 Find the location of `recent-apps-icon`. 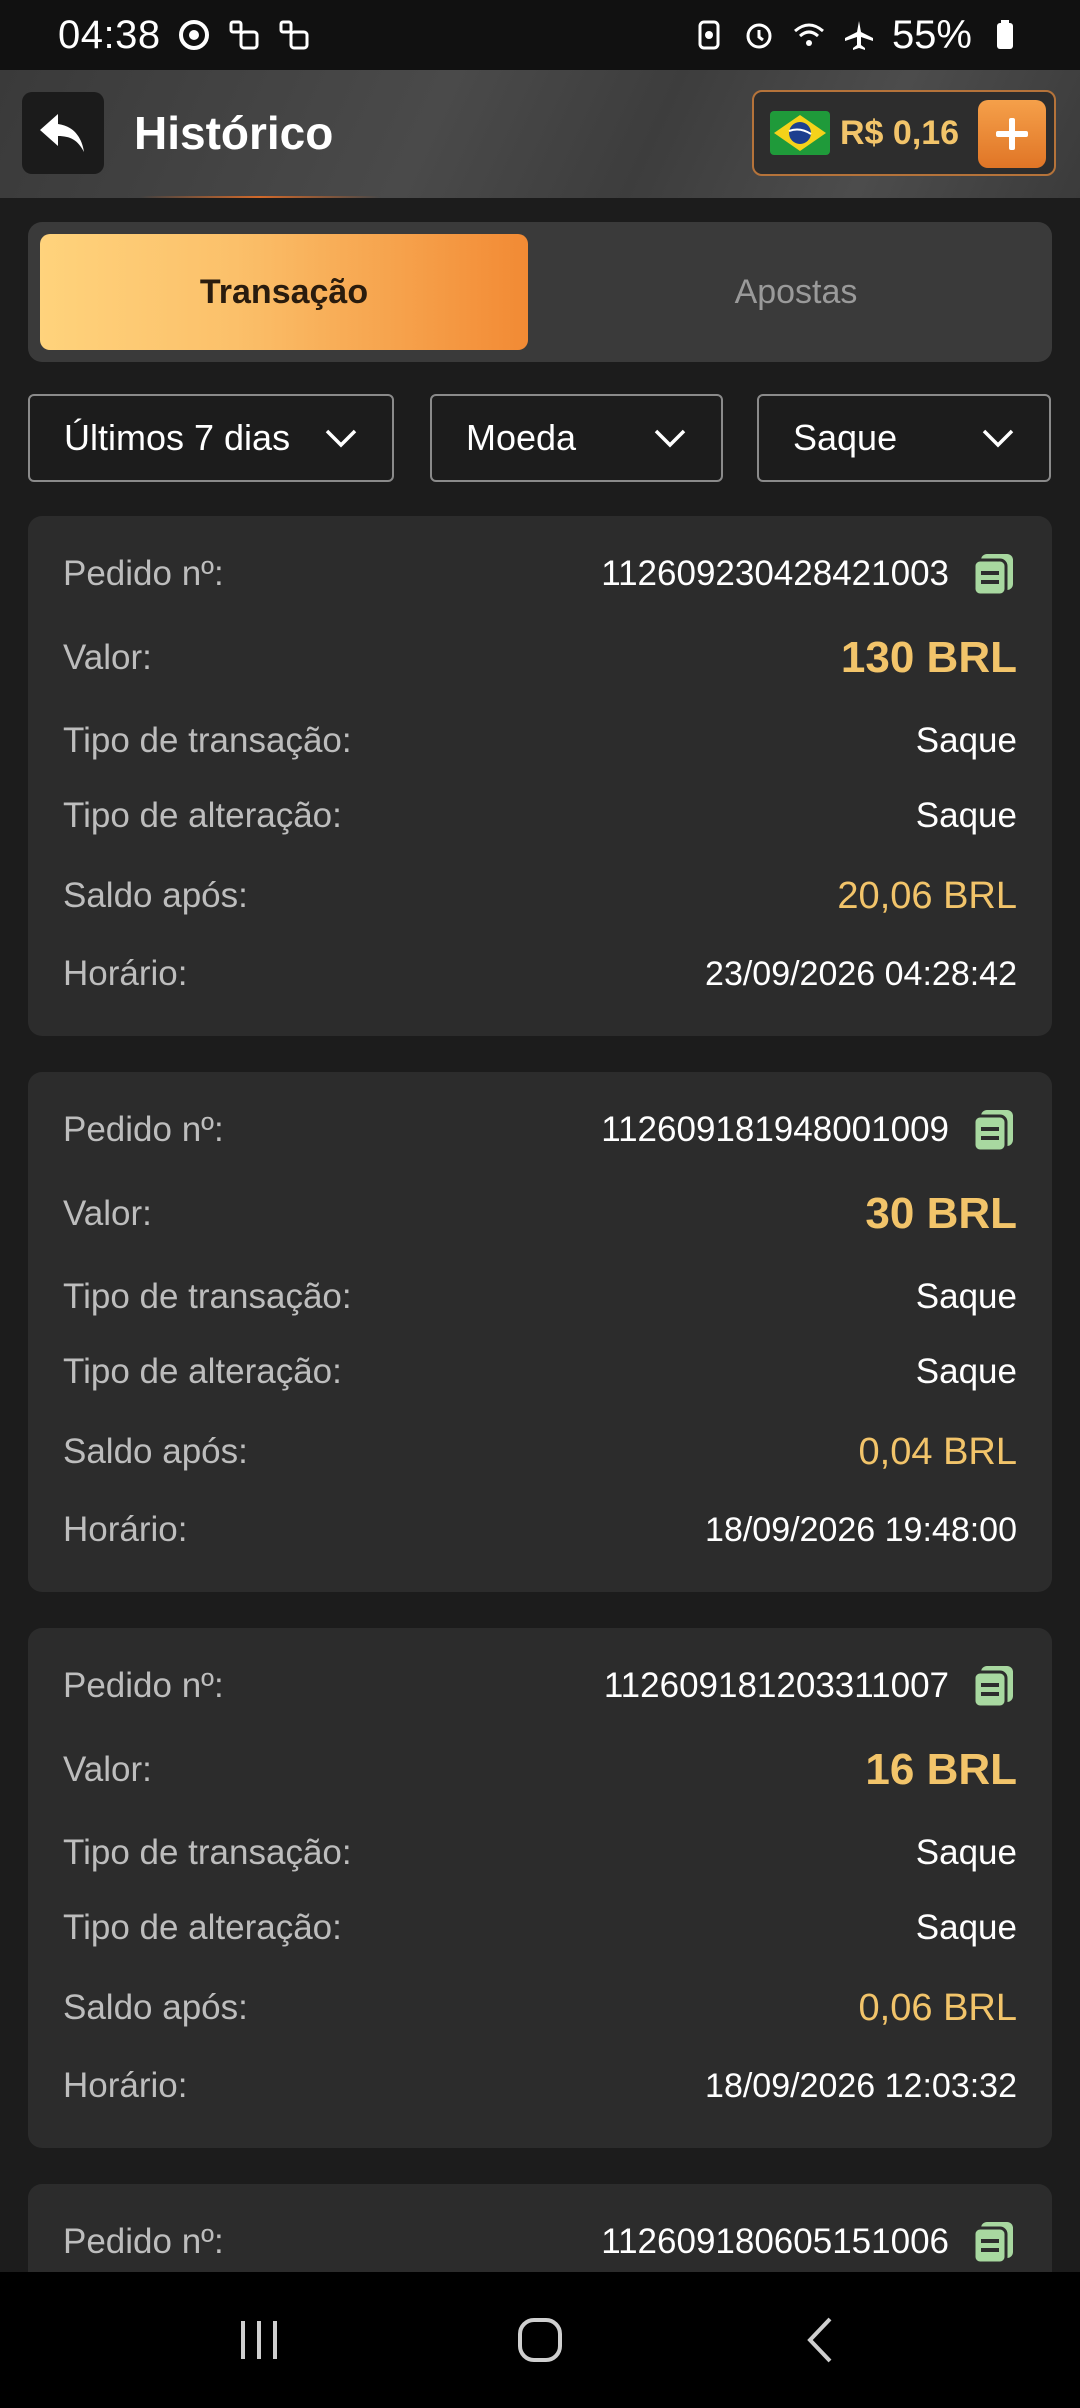

recent-apps-icon is located at coordinates (259, 2340).